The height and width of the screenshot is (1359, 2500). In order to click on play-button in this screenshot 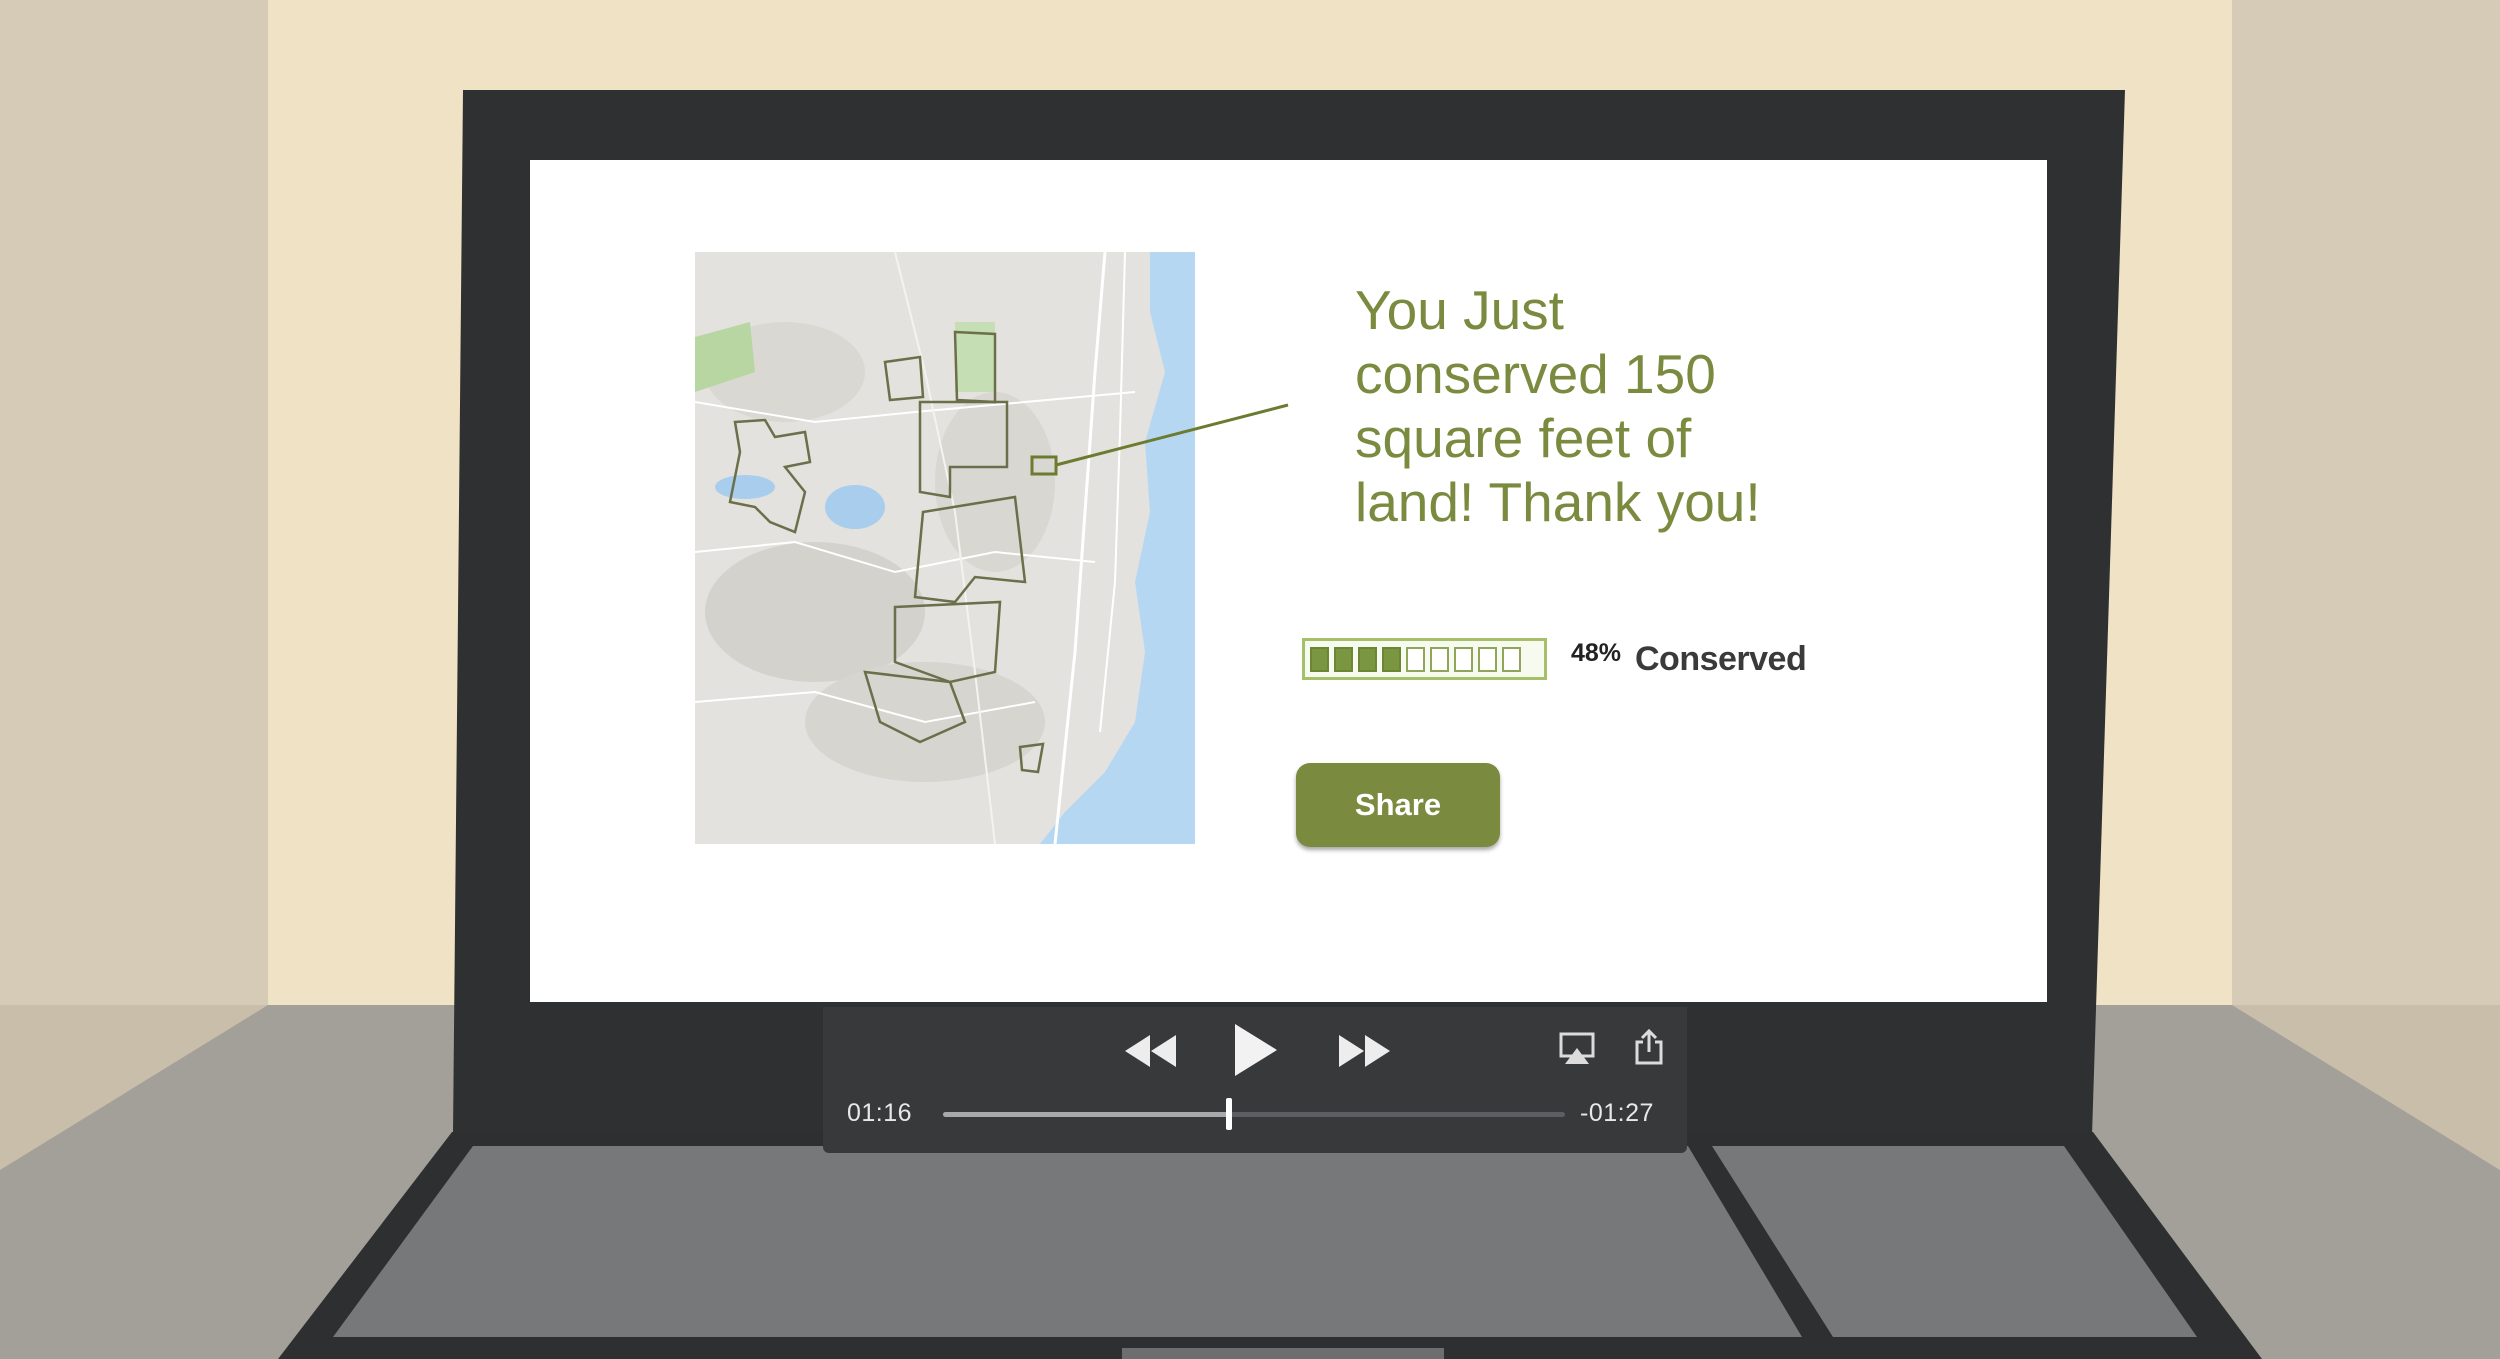, I will do `click(1255, 1050)`.